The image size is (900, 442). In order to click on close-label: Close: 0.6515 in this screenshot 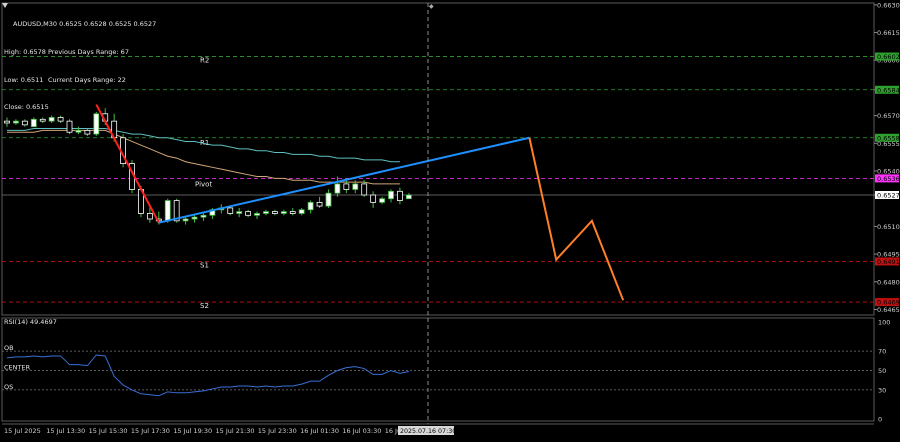, I will do `click(26, 107)`.